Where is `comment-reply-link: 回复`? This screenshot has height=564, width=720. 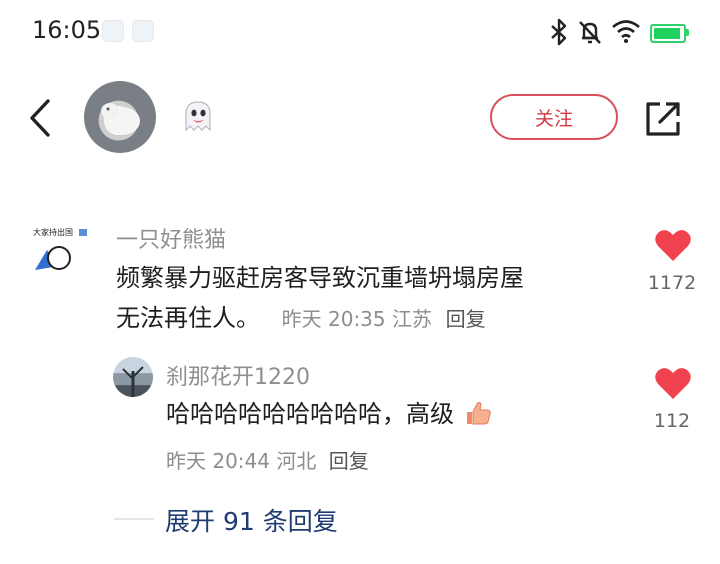
comment-reply-link: 回复 is located at coordinates (466, 319).